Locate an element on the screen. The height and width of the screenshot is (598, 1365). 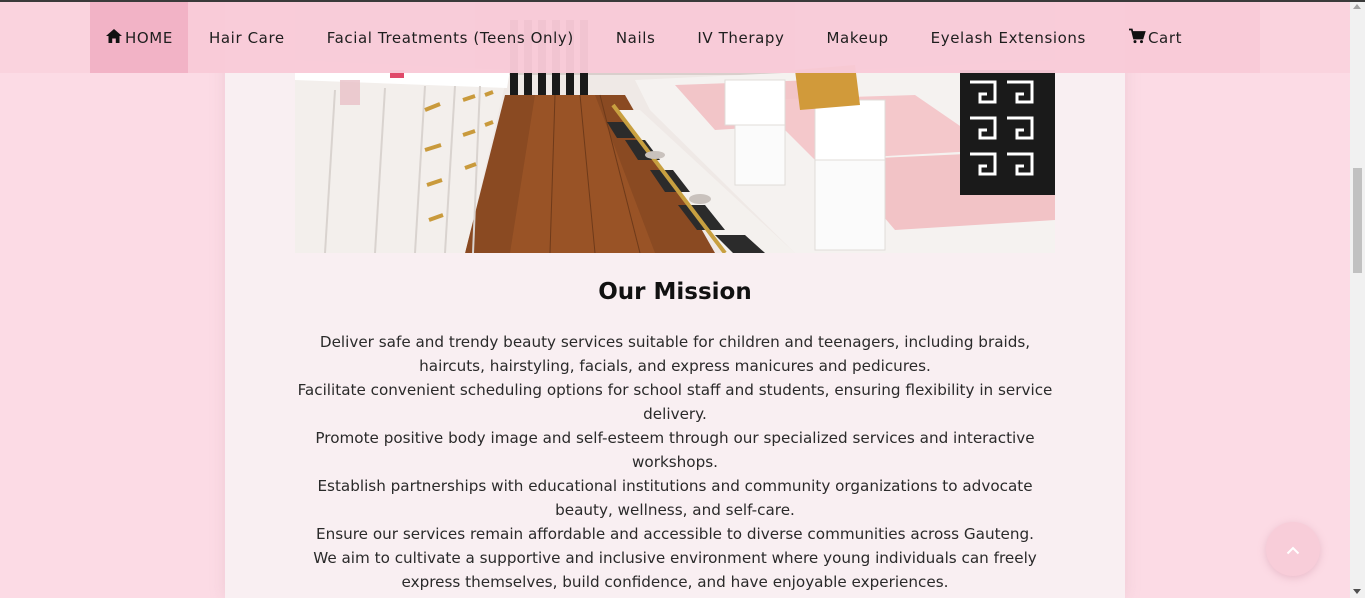
back-to-top-button is located at coordinates (1293, 549).